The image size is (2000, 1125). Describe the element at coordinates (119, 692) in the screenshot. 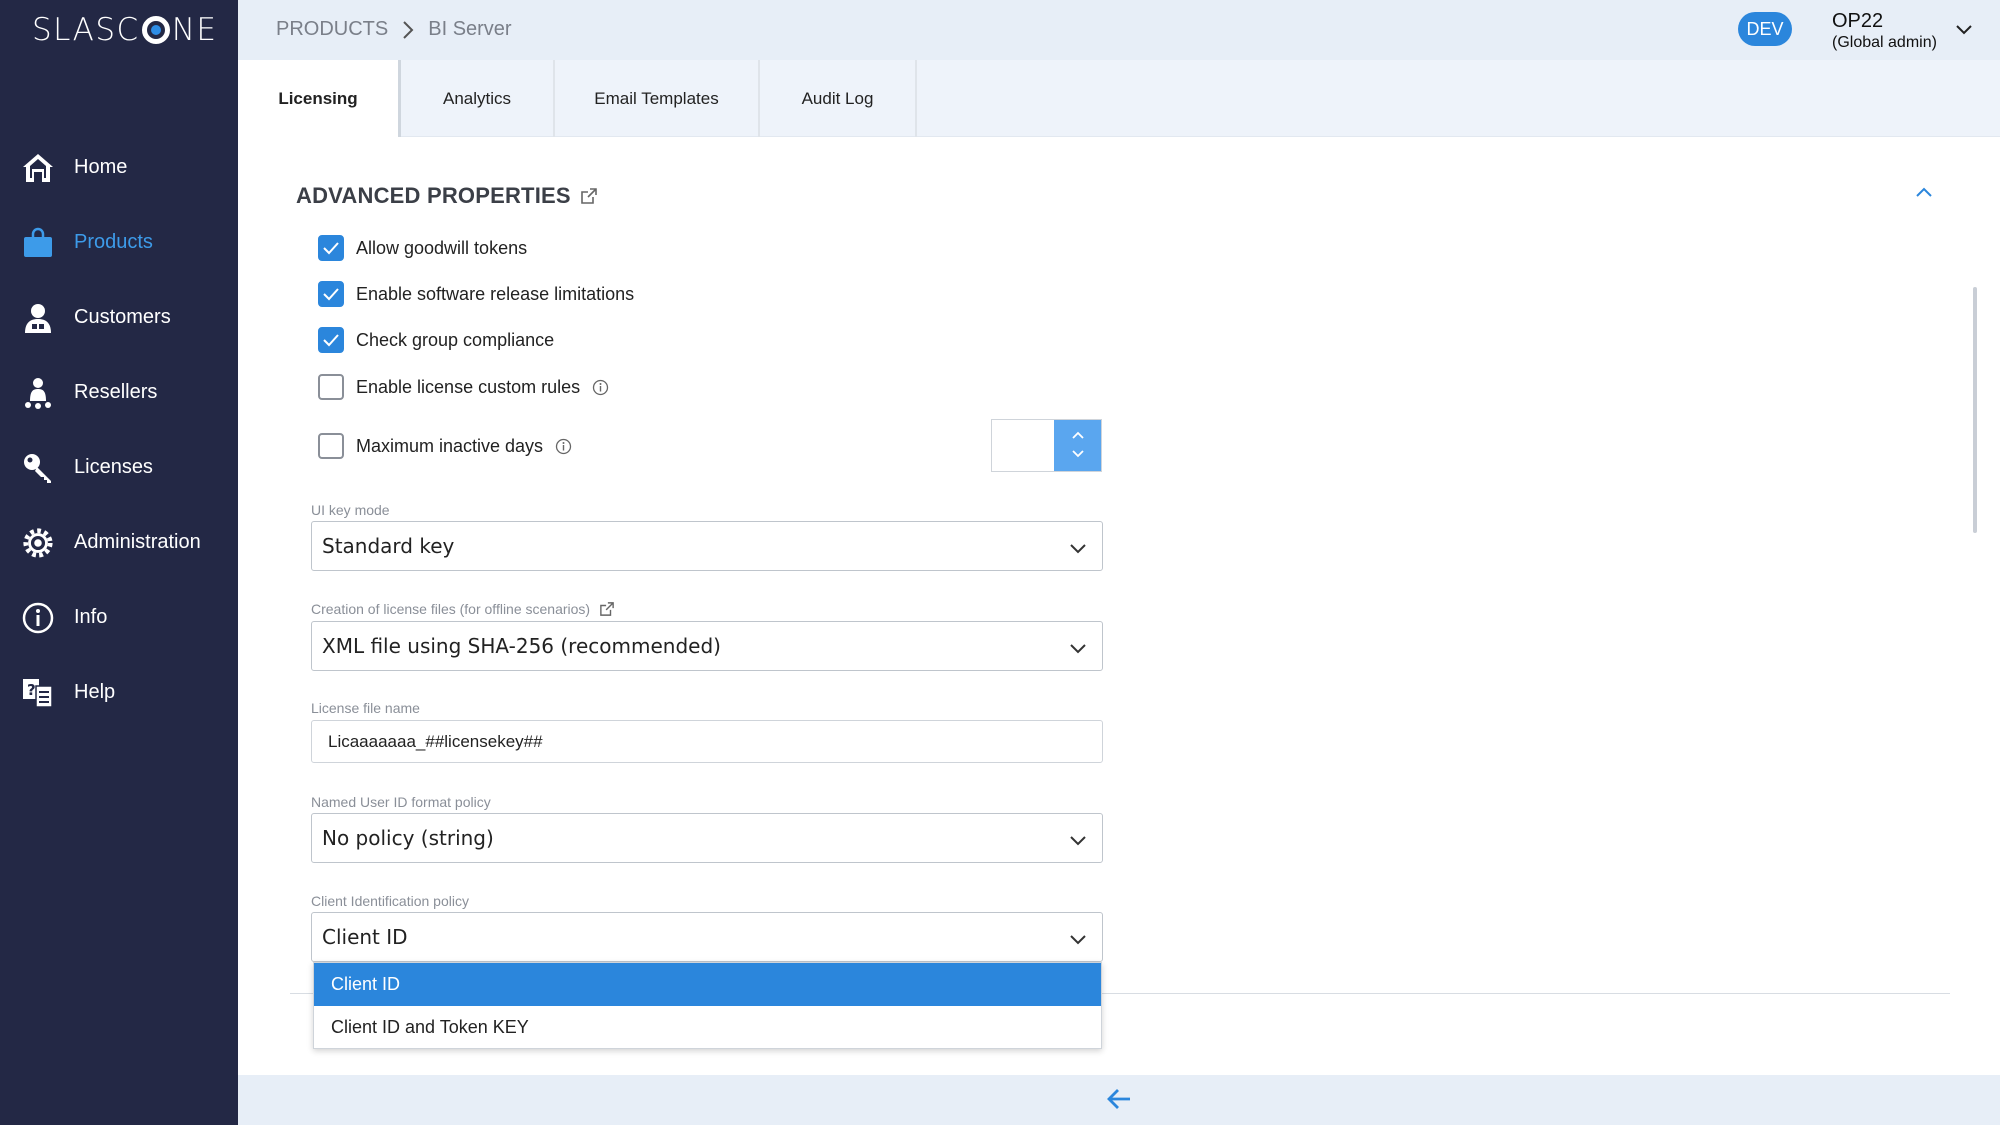

I see `sidebar-item-help: ? Help` at that location.